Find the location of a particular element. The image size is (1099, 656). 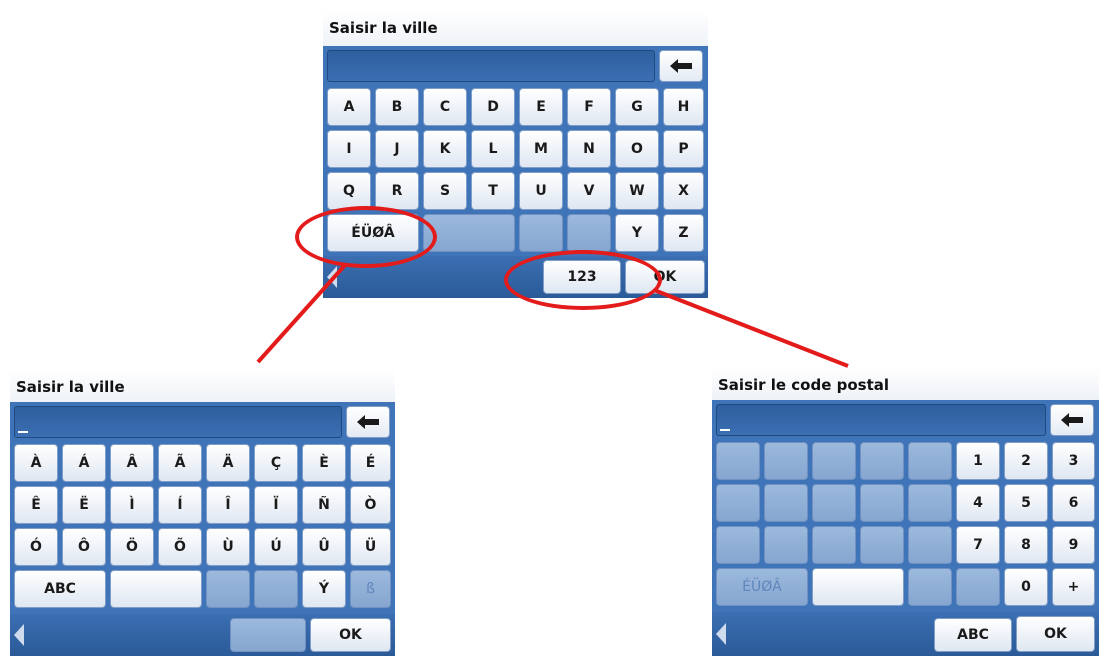

pointer-line-left is located at coordinates (302, 313).